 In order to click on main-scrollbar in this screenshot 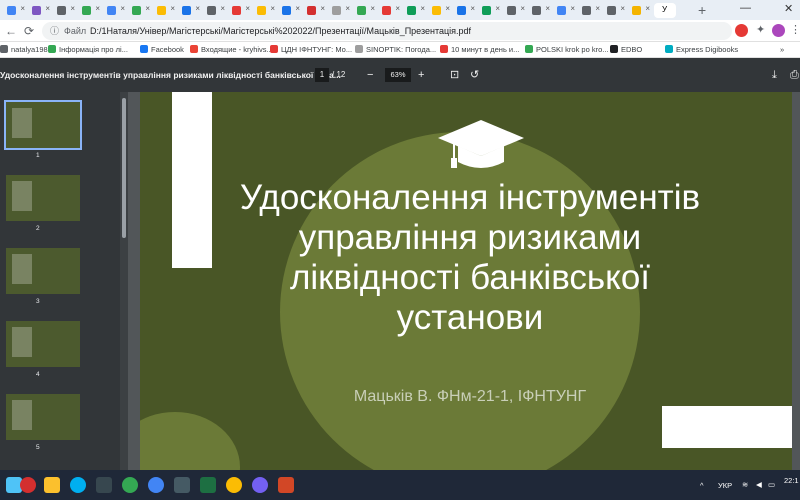, I will do `click(796, 281)`.